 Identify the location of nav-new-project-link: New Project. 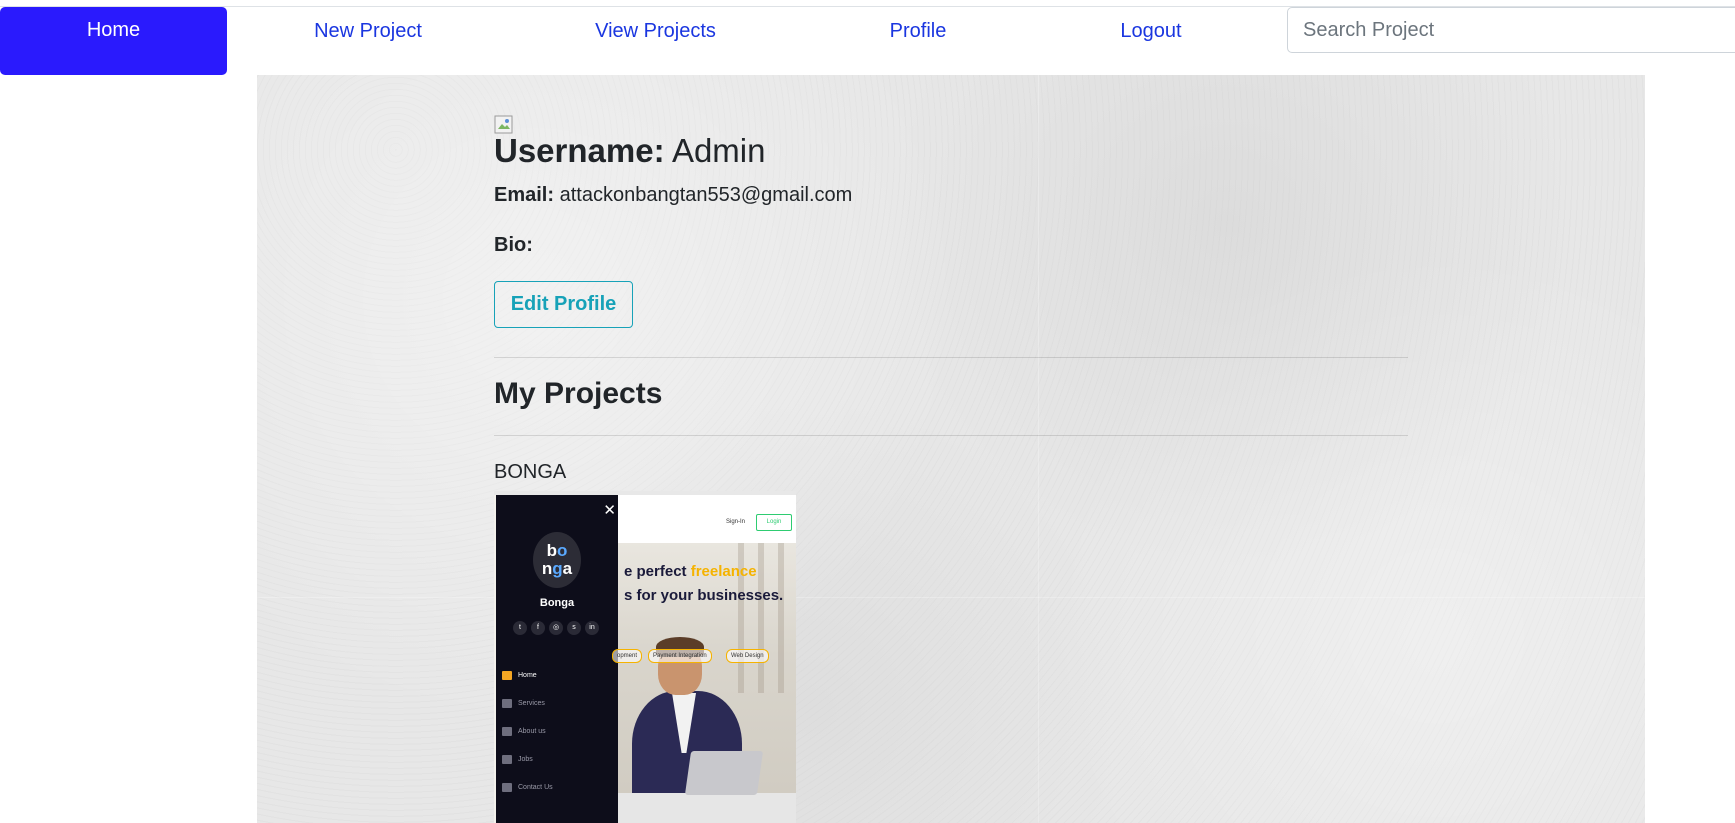
(368, 31).